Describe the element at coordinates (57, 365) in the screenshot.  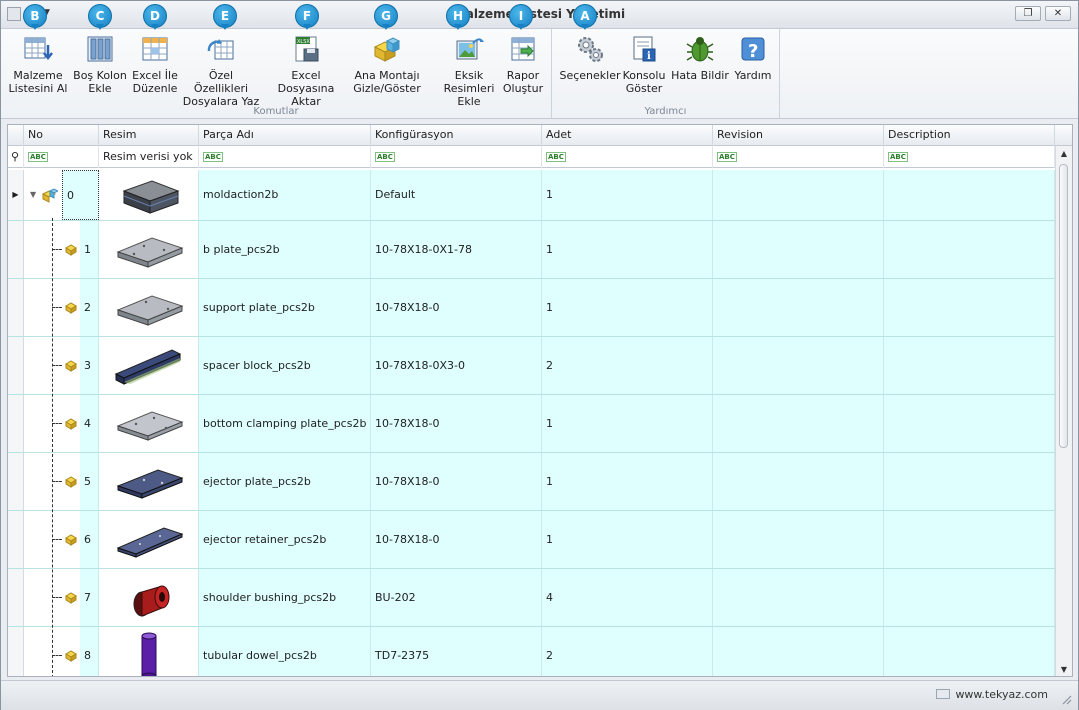
I see `tree-branch-line` at that location.